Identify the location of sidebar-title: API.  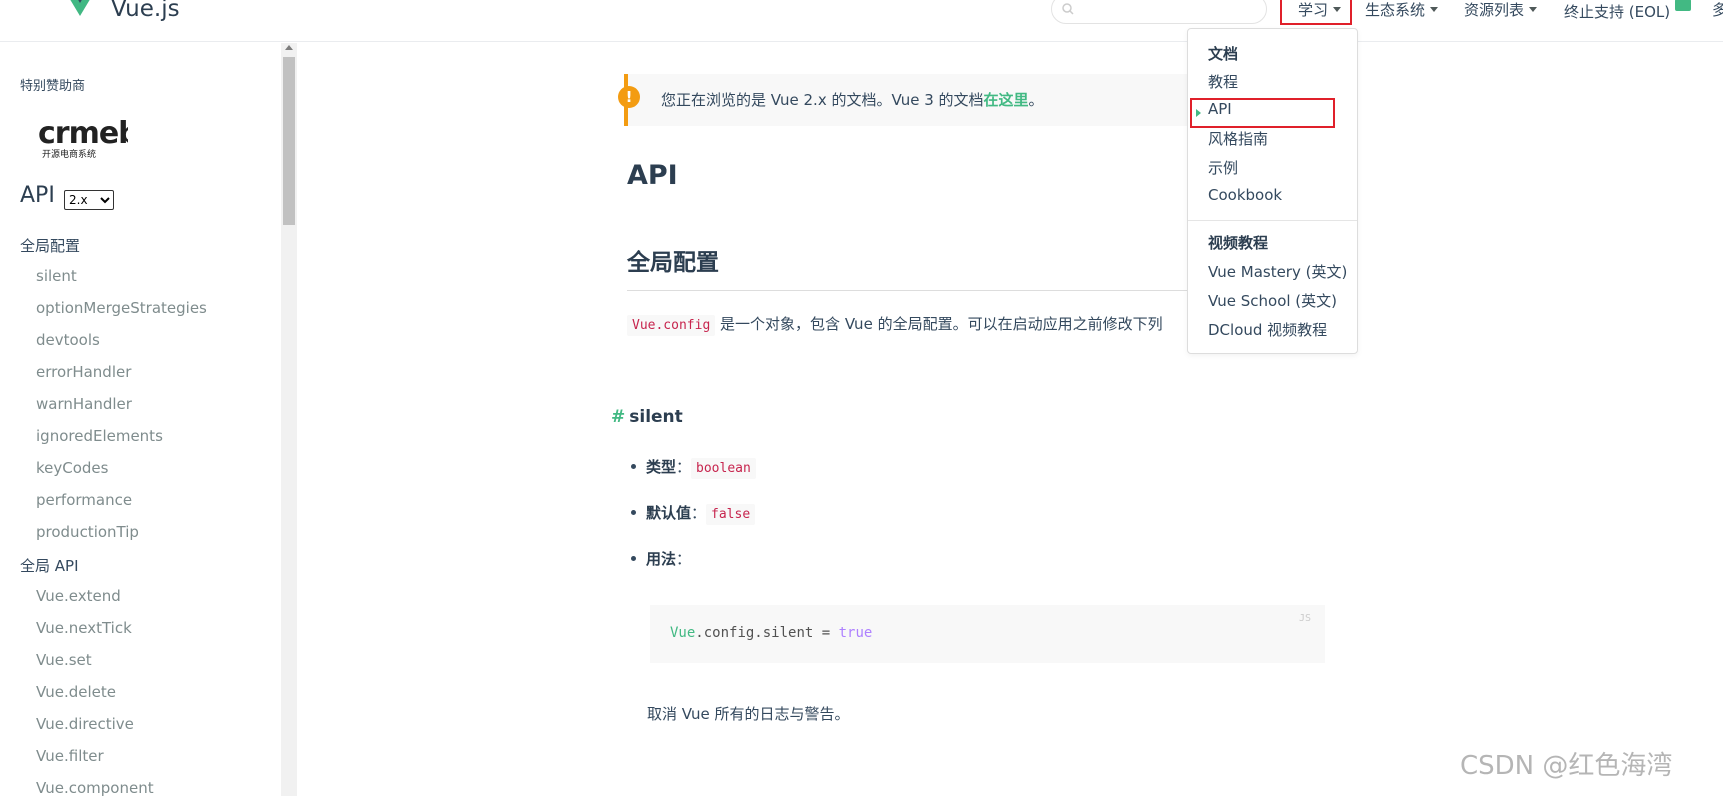
(37, 195).